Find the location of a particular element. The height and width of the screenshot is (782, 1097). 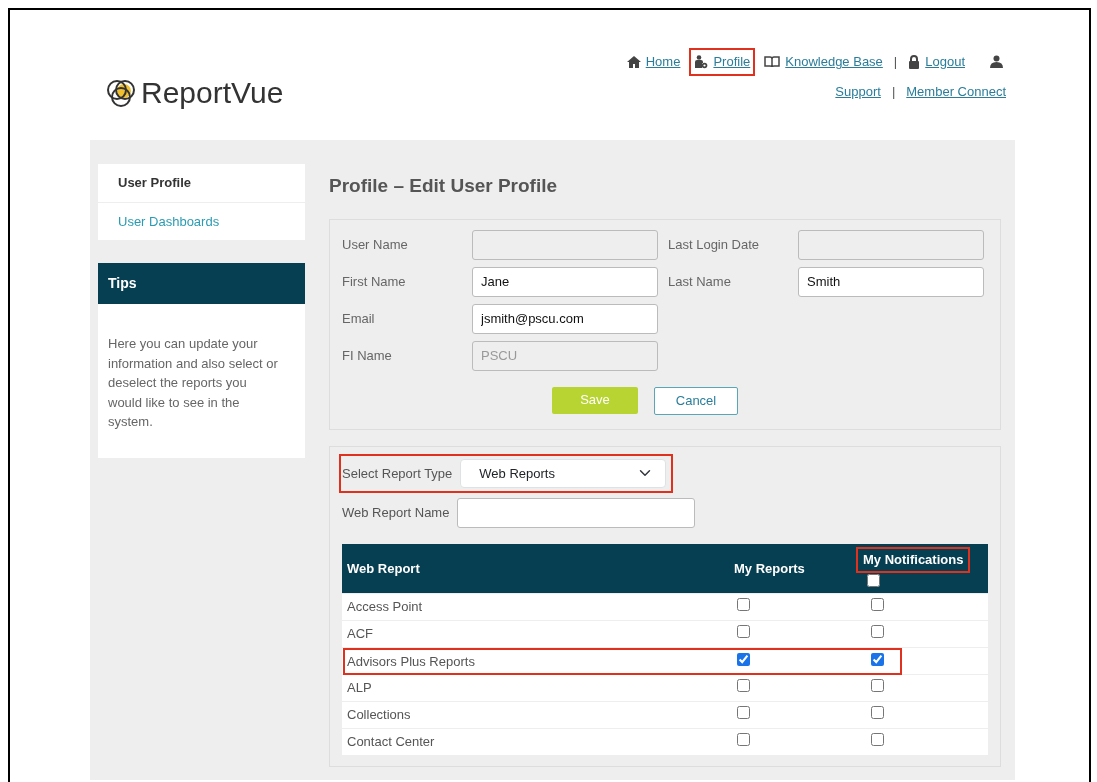

home-icon is located at coordinates (633, 61).